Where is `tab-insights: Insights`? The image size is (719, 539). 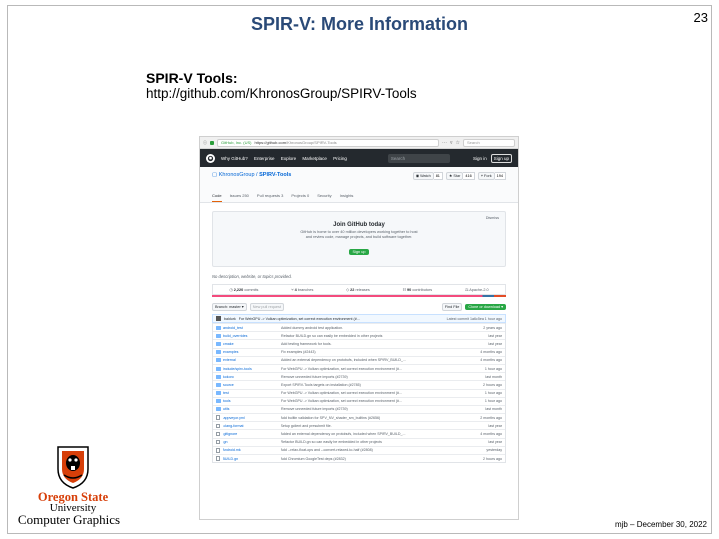
tab-insights: Insights is located at coordinates (347, 197).